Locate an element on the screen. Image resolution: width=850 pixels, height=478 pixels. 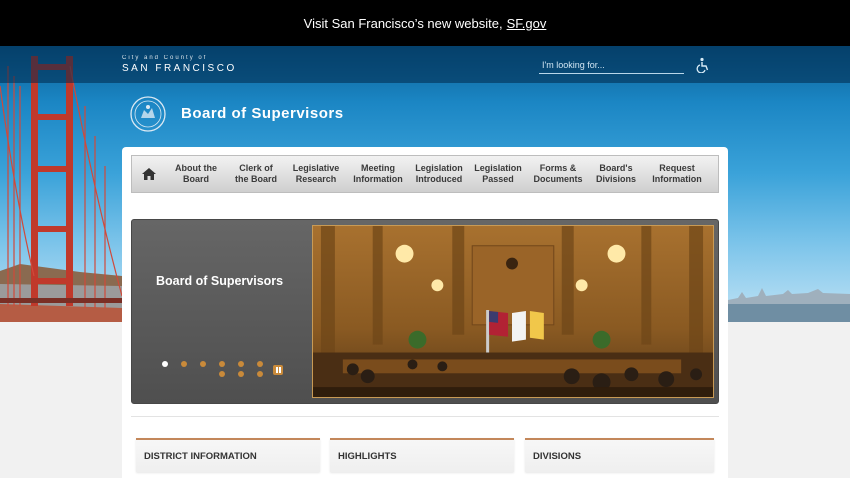
wheelchair-icon is located at coordinates (703, 65).